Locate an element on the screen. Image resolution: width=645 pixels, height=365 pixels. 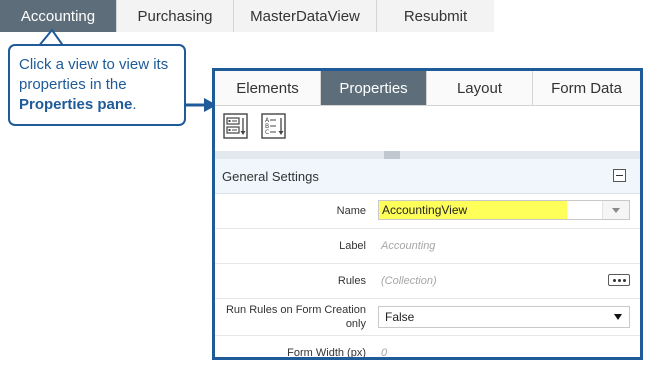
ellipsis-icon is located at coordinates (619, 280).